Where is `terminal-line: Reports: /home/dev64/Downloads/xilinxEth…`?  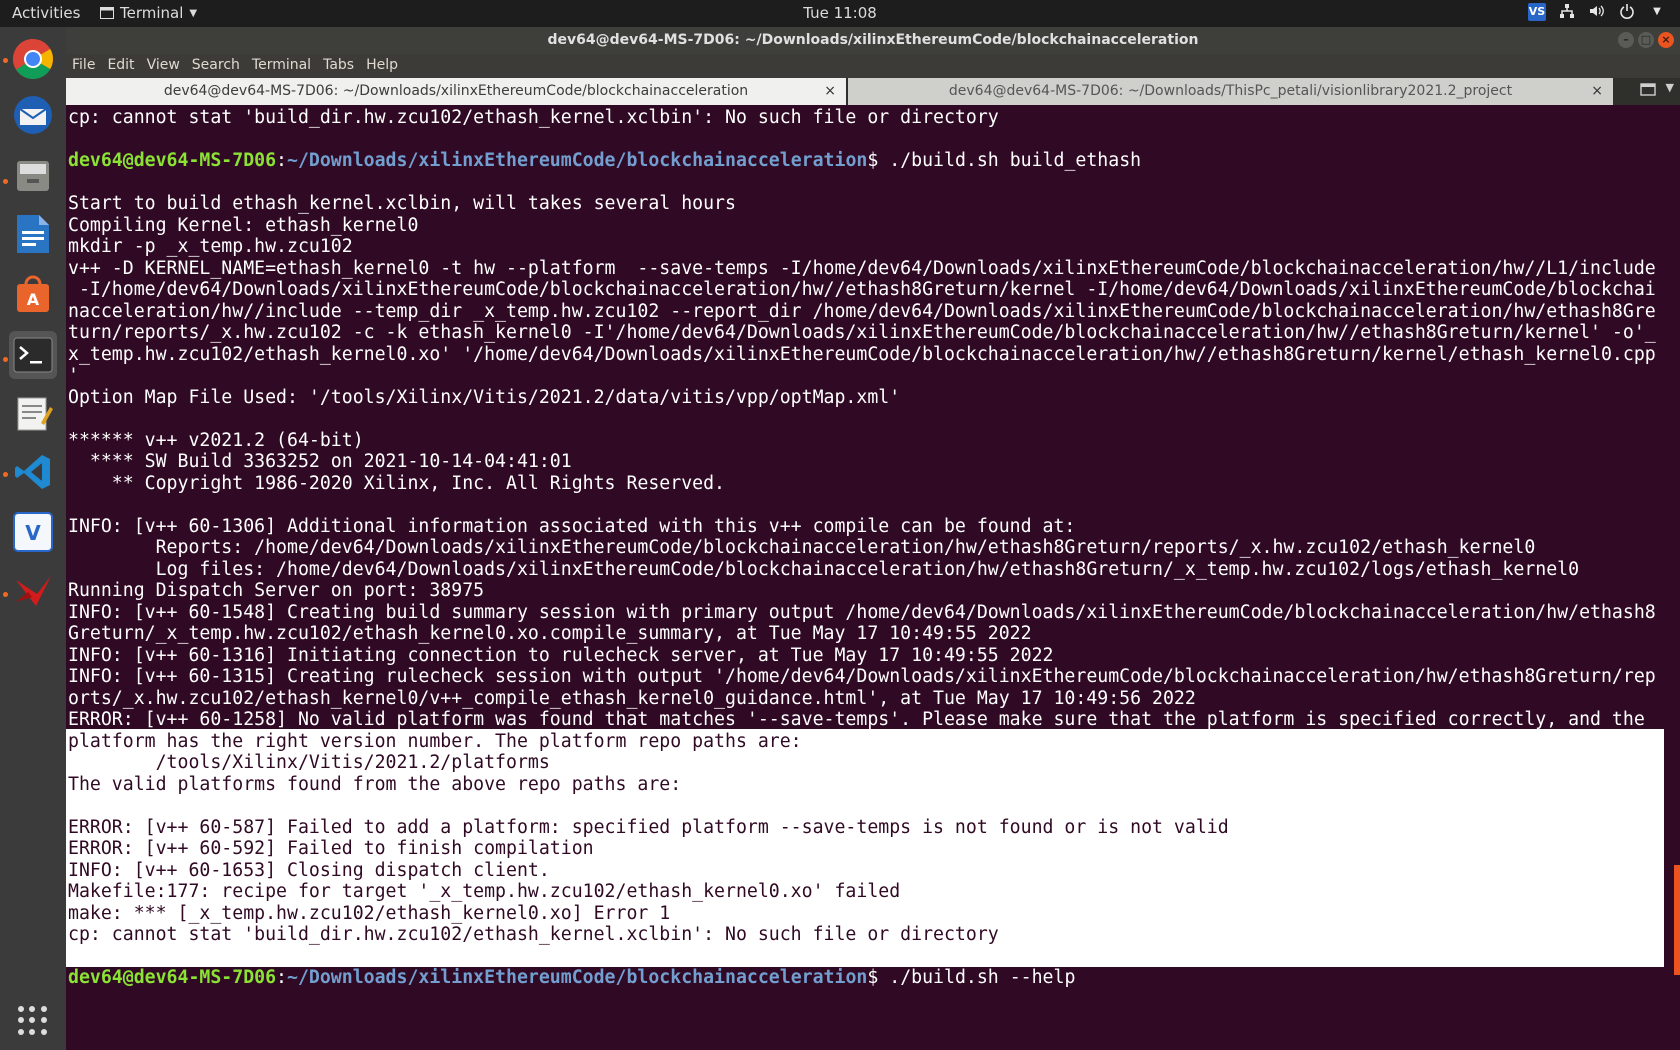 terminal-line: Reports: /home/dev64/Downloads/xilinxEth… is located at coordinates (802, 547).